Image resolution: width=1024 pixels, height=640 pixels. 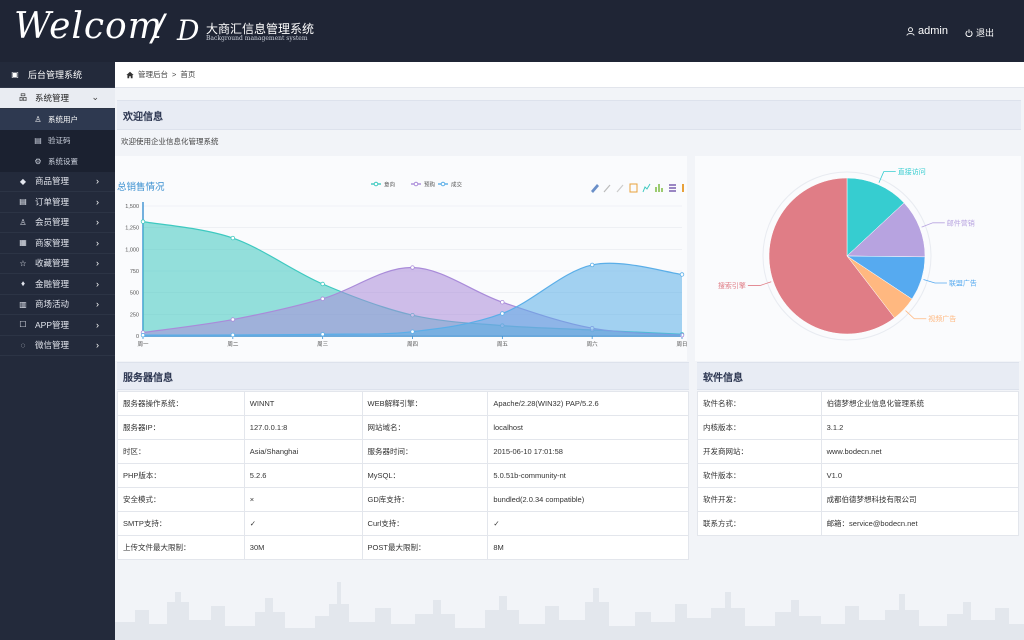 I want to click on menu-app: ☐ APP管理 ›, so click(x=57, y=325).